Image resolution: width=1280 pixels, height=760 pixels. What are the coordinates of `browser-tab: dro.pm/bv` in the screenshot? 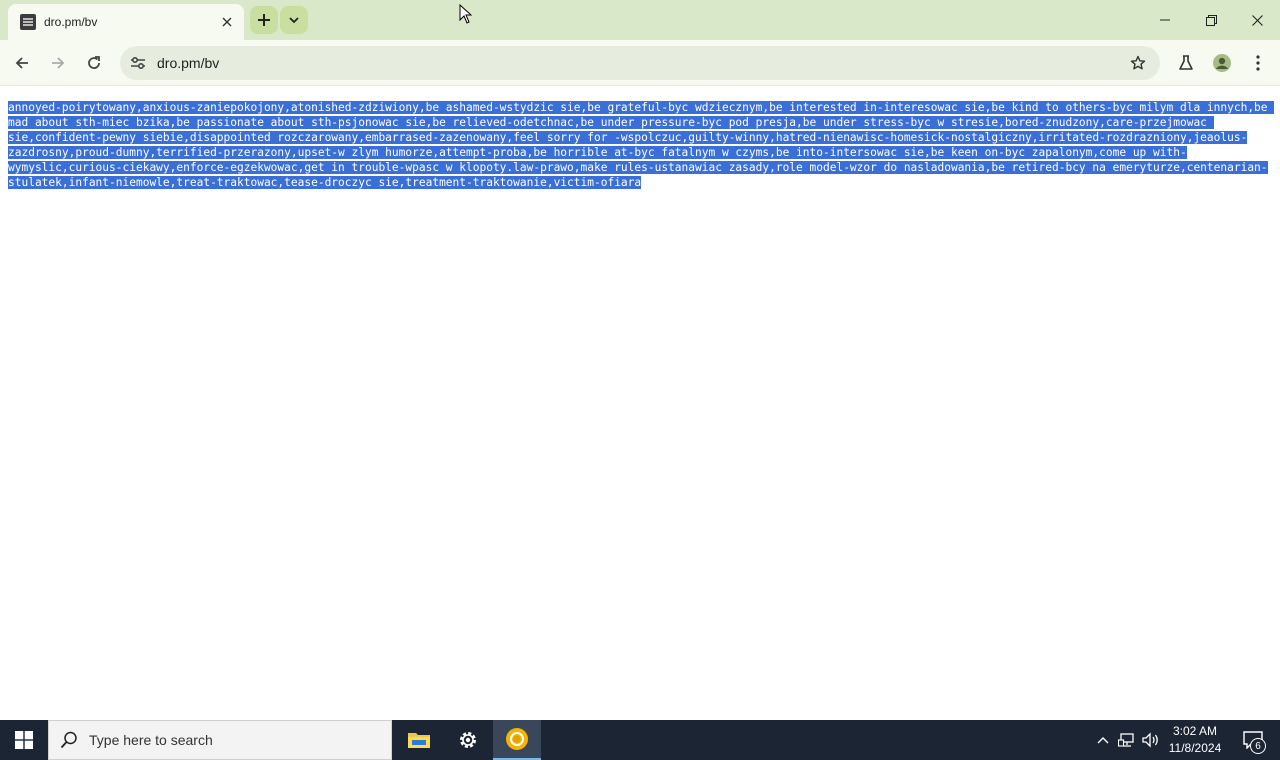 It's located at (126, 22).